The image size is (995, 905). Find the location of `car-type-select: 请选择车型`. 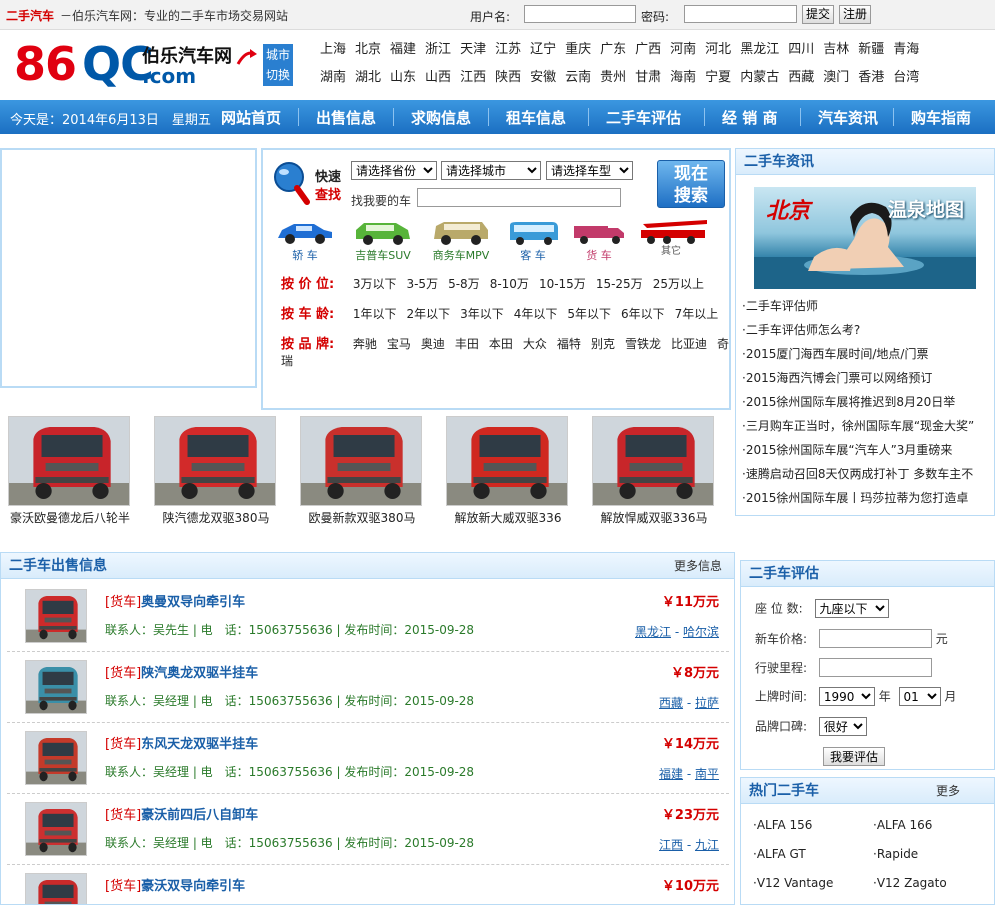

car-type-select: 请选择车型 is located at coordinates (589, 170).